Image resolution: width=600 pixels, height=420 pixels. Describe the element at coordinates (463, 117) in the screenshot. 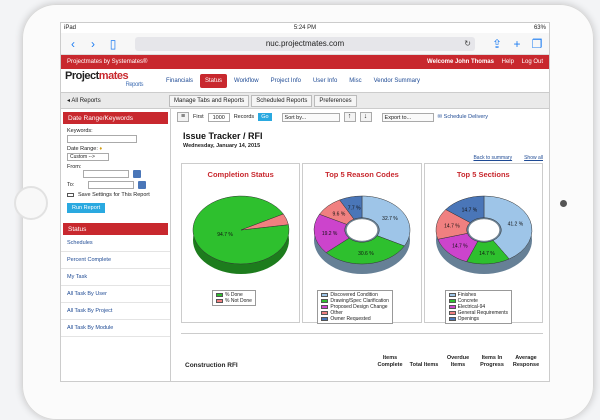

I see `schedule-delivery-link: ✉ Schedule Delivery` at that location.